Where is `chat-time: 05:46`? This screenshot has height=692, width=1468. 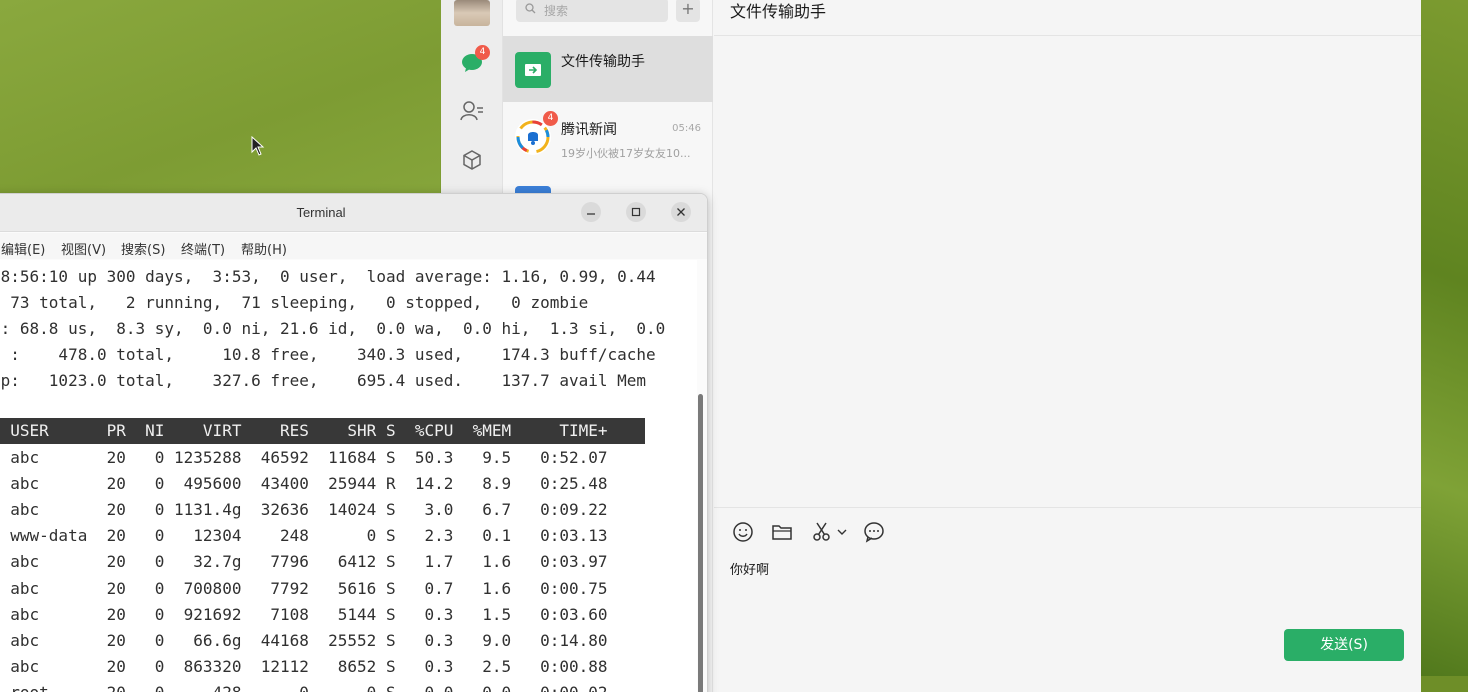 chat-time: 05:46 is located at coordinates (686, 128).